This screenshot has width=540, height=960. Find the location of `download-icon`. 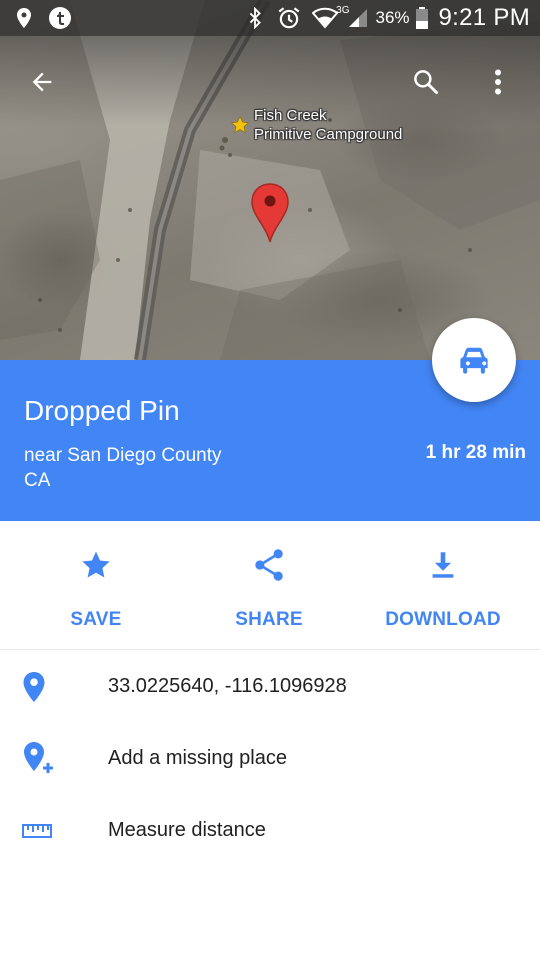

download-icon is located at coordinates (443, 565).